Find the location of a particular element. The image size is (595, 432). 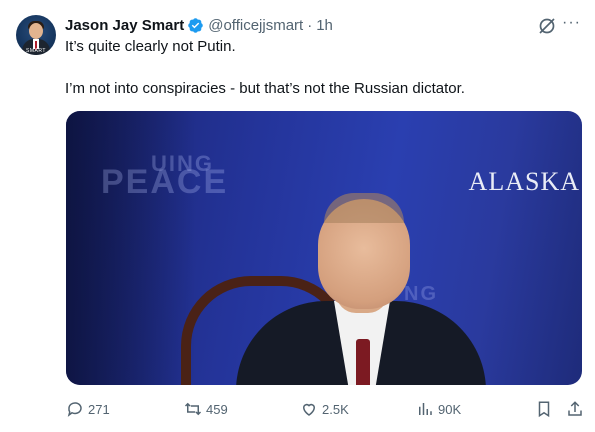

repost-count: 459 is located at coordinates (217, 409).